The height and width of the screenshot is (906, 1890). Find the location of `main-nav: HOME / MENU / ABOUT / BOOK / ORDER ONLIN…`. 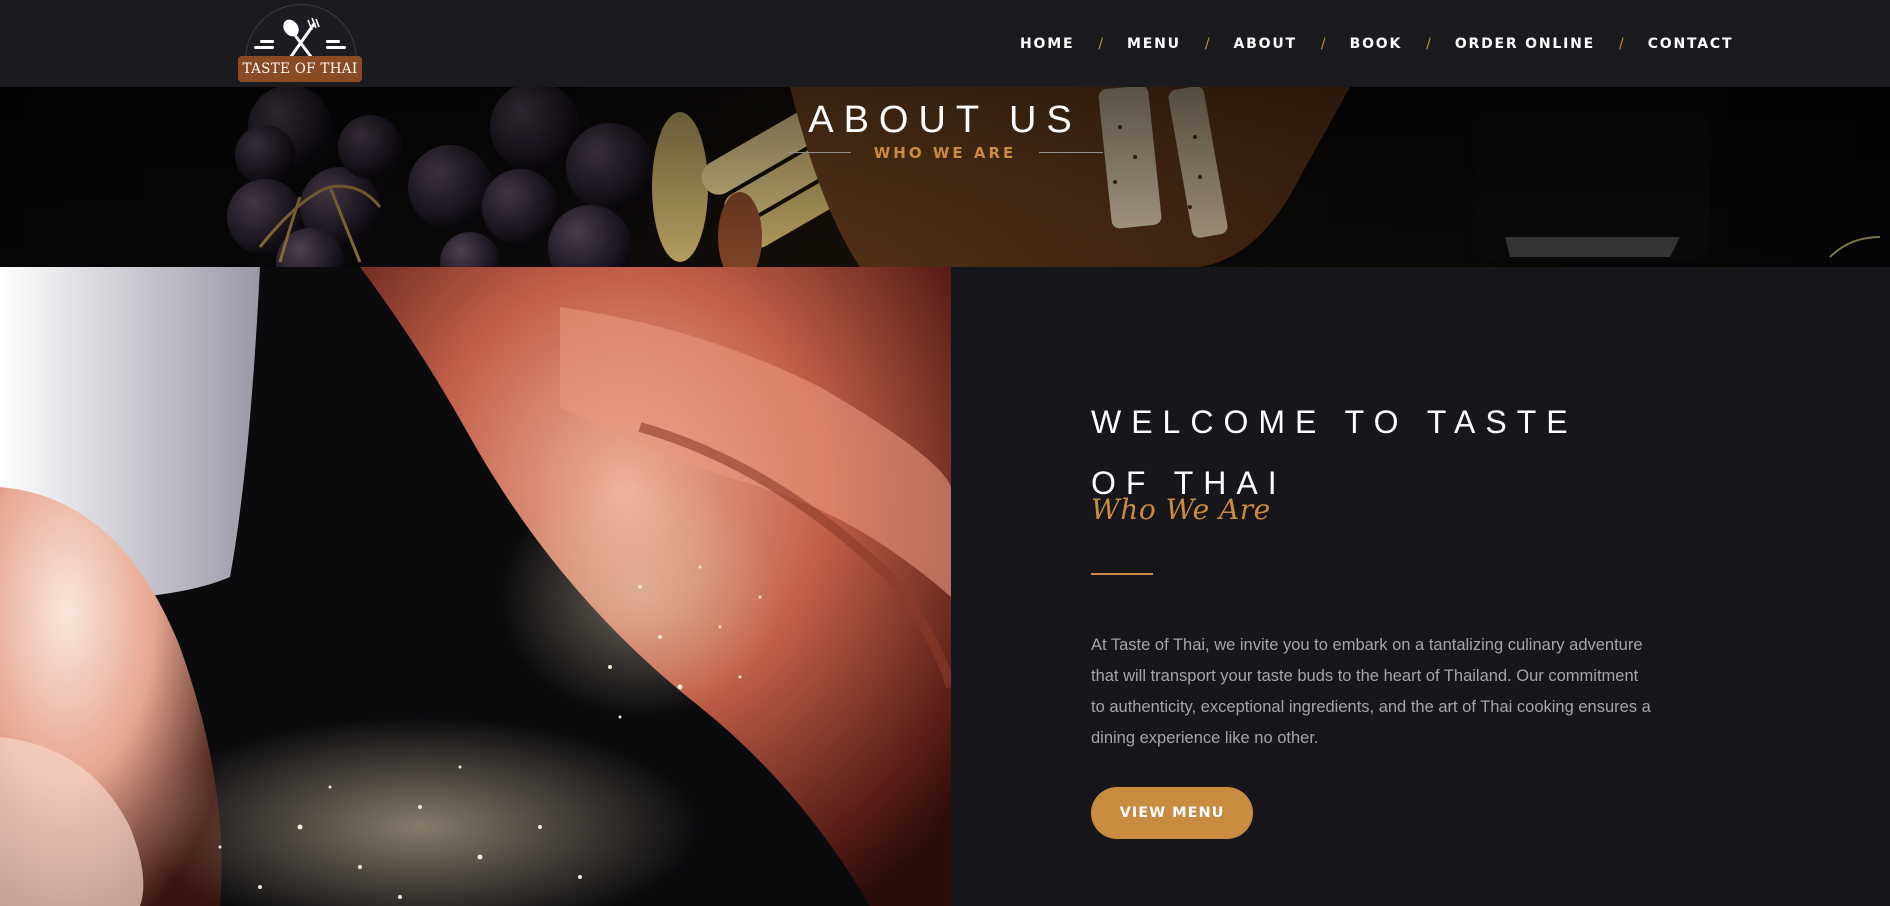

main-nav: HOME / MENU / ABOUT / BOOK / ORDER ONLIN… is located at coordinates (1435, 43).